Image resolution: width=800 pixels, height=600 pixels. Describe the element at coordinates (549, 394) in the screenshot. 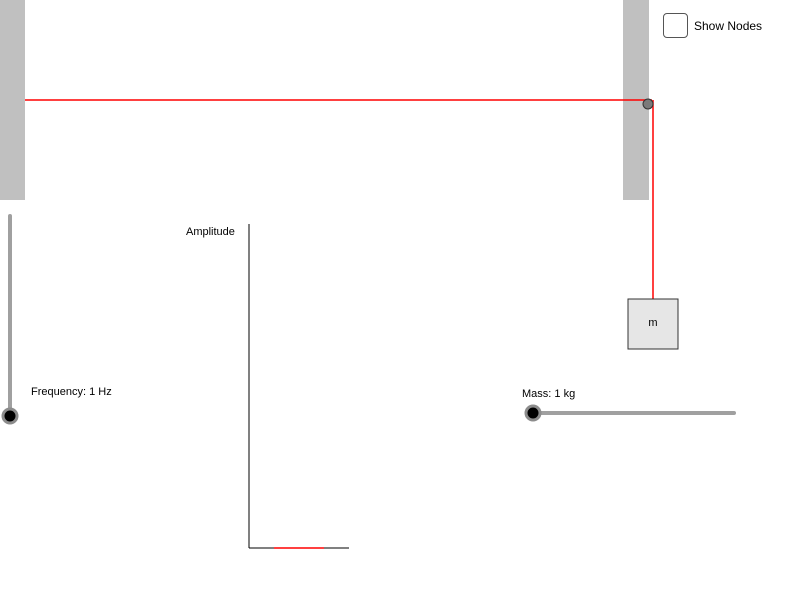

I see `mass-slider-label: Mass: 1 kg` at that location.